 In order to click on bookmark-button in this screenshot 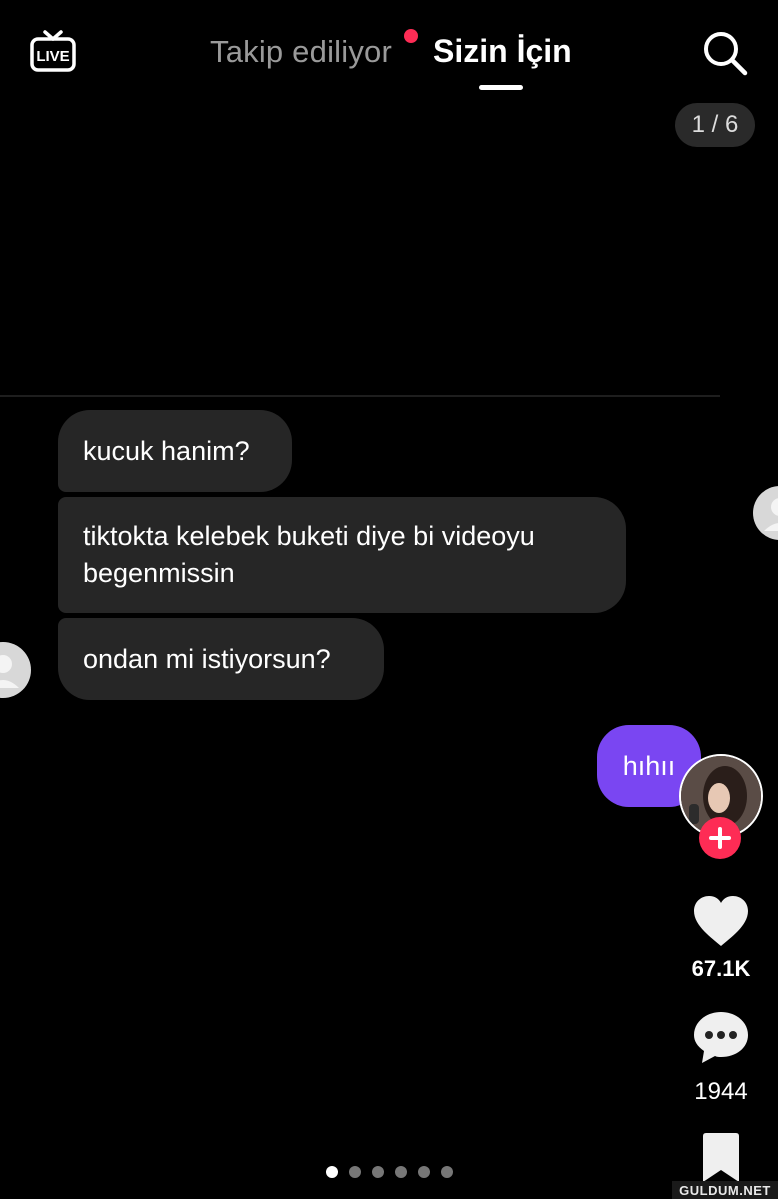, I will do `click(721, 1157)`.